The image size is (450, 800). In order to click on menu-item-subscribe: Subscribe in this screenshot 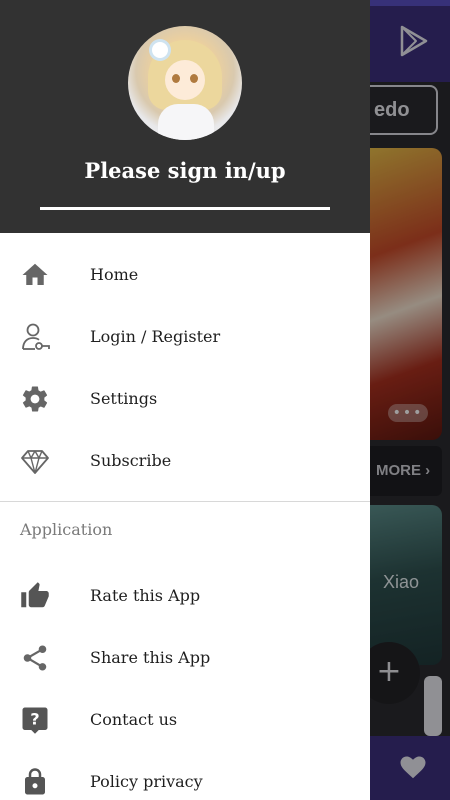, I will do `click(185, 461)`.